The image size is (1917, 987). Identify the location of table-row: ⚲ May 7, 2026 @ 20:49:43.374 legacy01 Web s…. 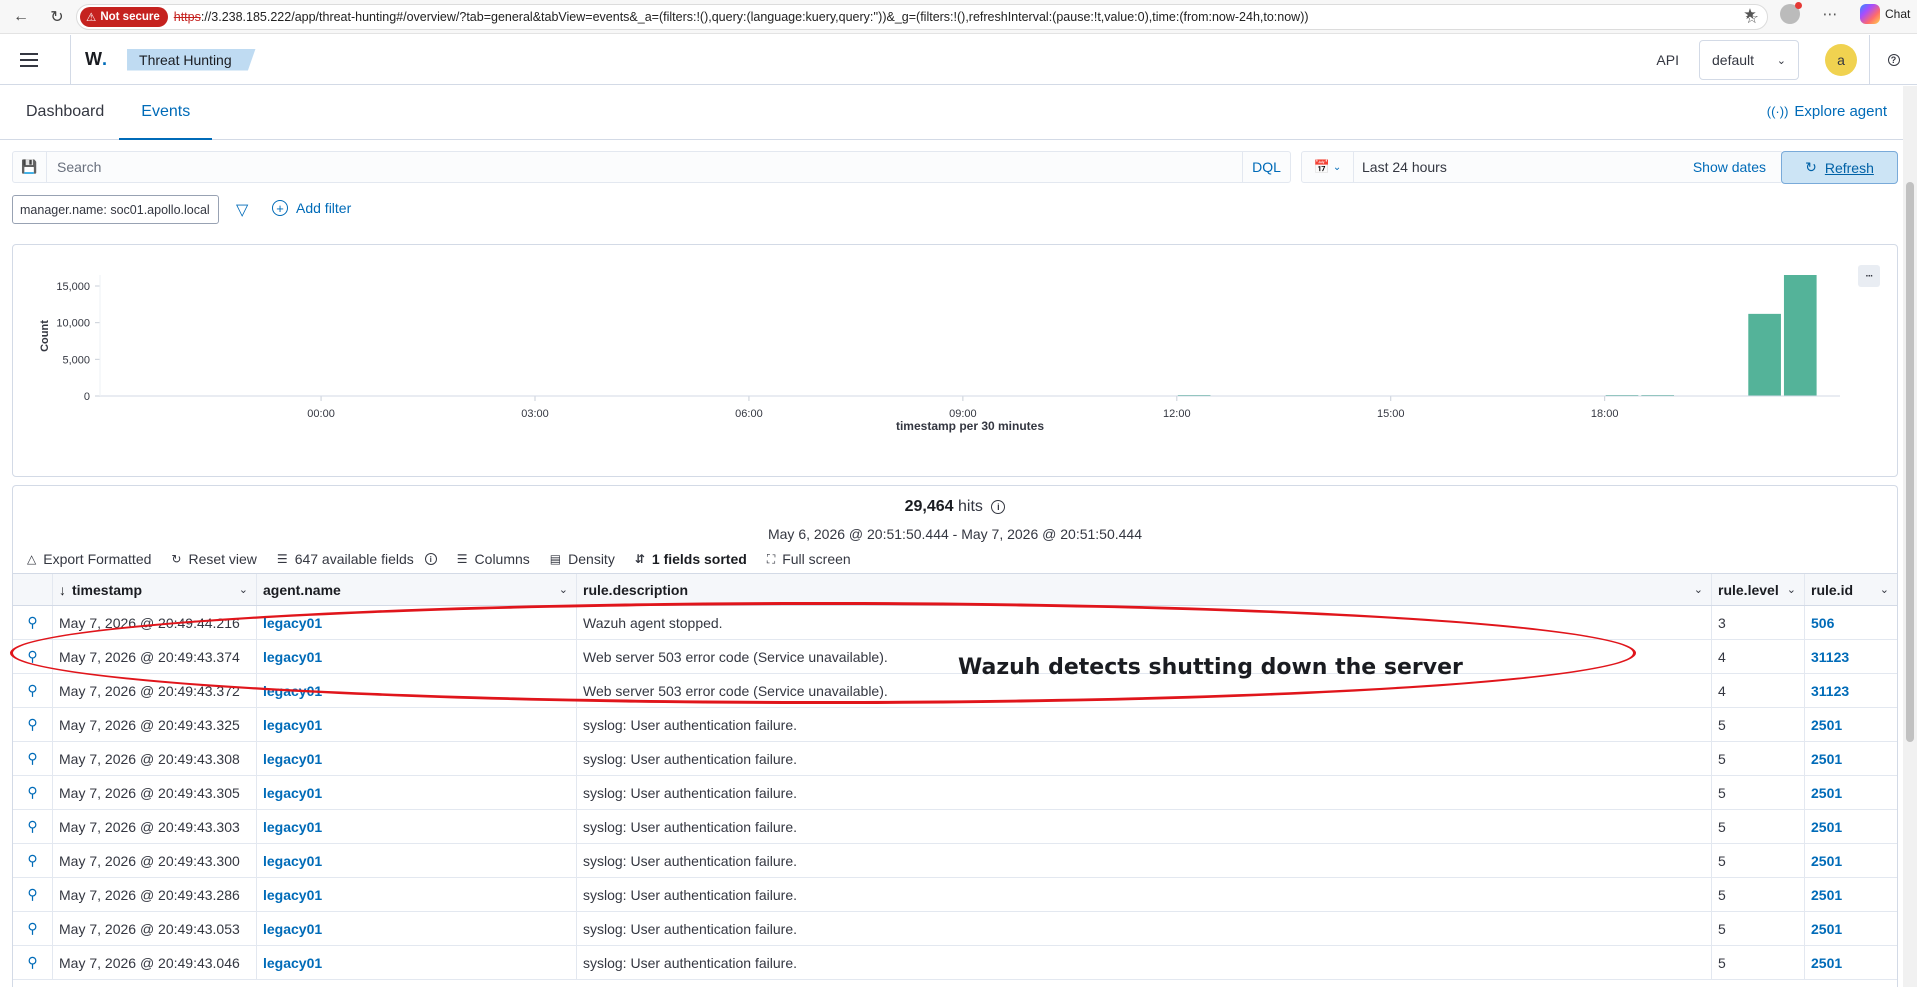
(955, 657).